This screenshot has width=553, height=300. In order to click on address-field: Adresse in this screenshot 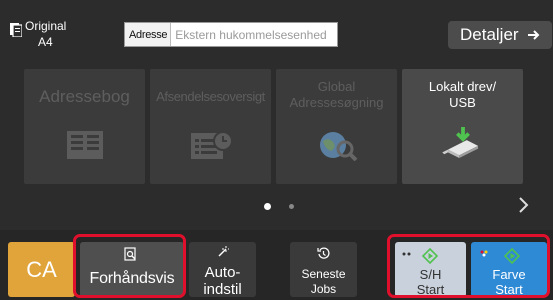, I will do `click(231, 34)`.